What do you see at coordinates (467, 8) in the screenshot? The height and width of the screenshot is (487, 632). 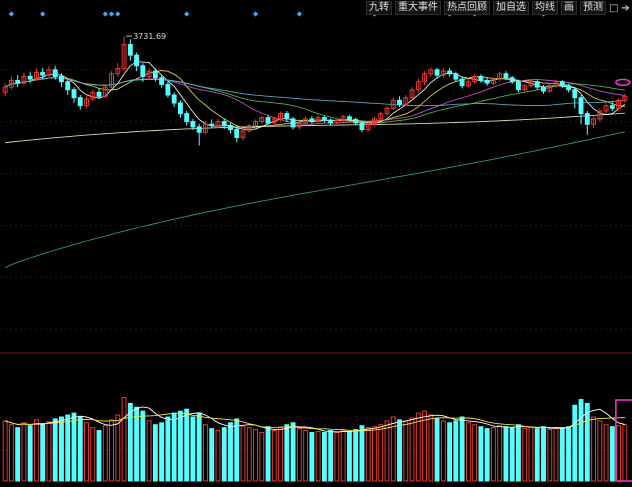 I see `hot-review-button: 热点回顾` at bounding box center [467, 8].